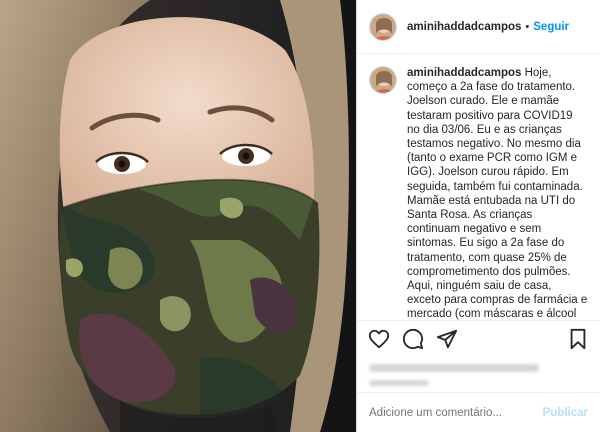 Image resolution: width=600 pixels, height=432 pixels. What do you see at coordinates (447, 339) in the screenshot?
I see `share-icon` at bounding box center [447, 339].